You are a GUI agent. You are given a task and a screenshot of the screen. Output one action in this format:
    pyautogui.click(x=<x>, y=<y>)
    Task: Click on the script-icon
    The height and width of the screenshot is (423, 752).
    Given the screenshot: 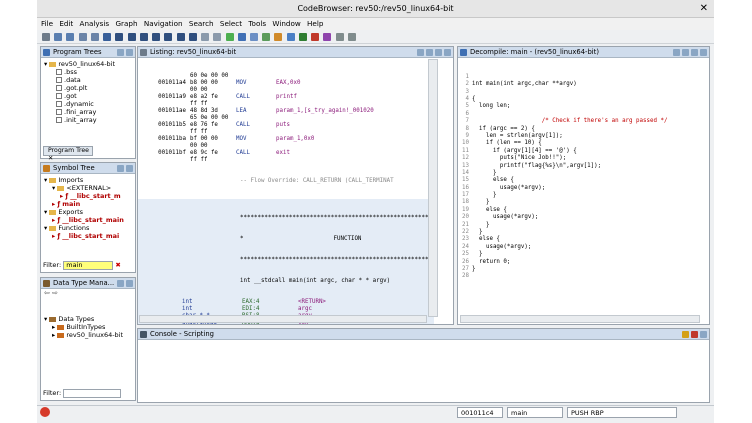 What is the action you would take?
    pyautogui.click(x=327, y=37)
    